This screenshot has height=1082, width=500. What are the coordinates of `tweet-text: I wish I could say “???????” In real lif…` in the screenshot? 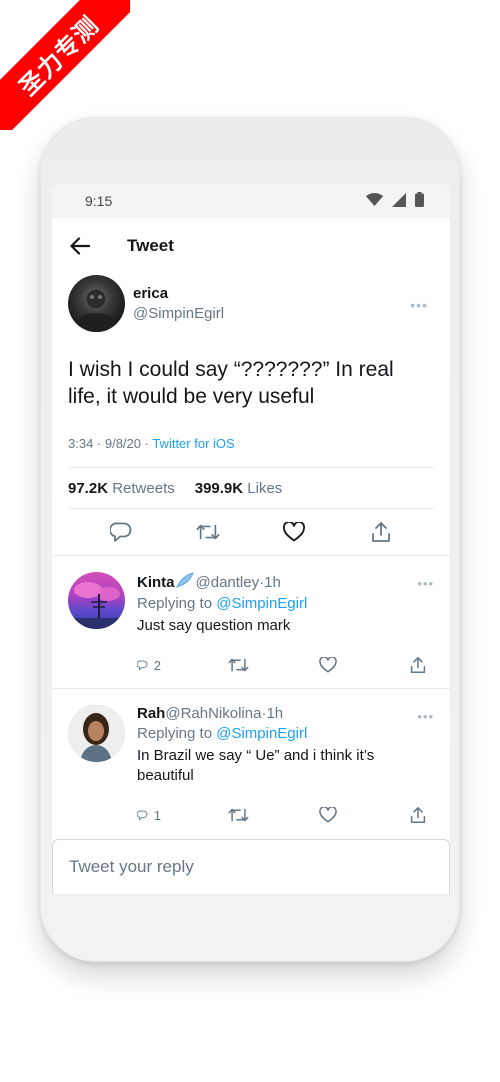 It's located at (231, 383).